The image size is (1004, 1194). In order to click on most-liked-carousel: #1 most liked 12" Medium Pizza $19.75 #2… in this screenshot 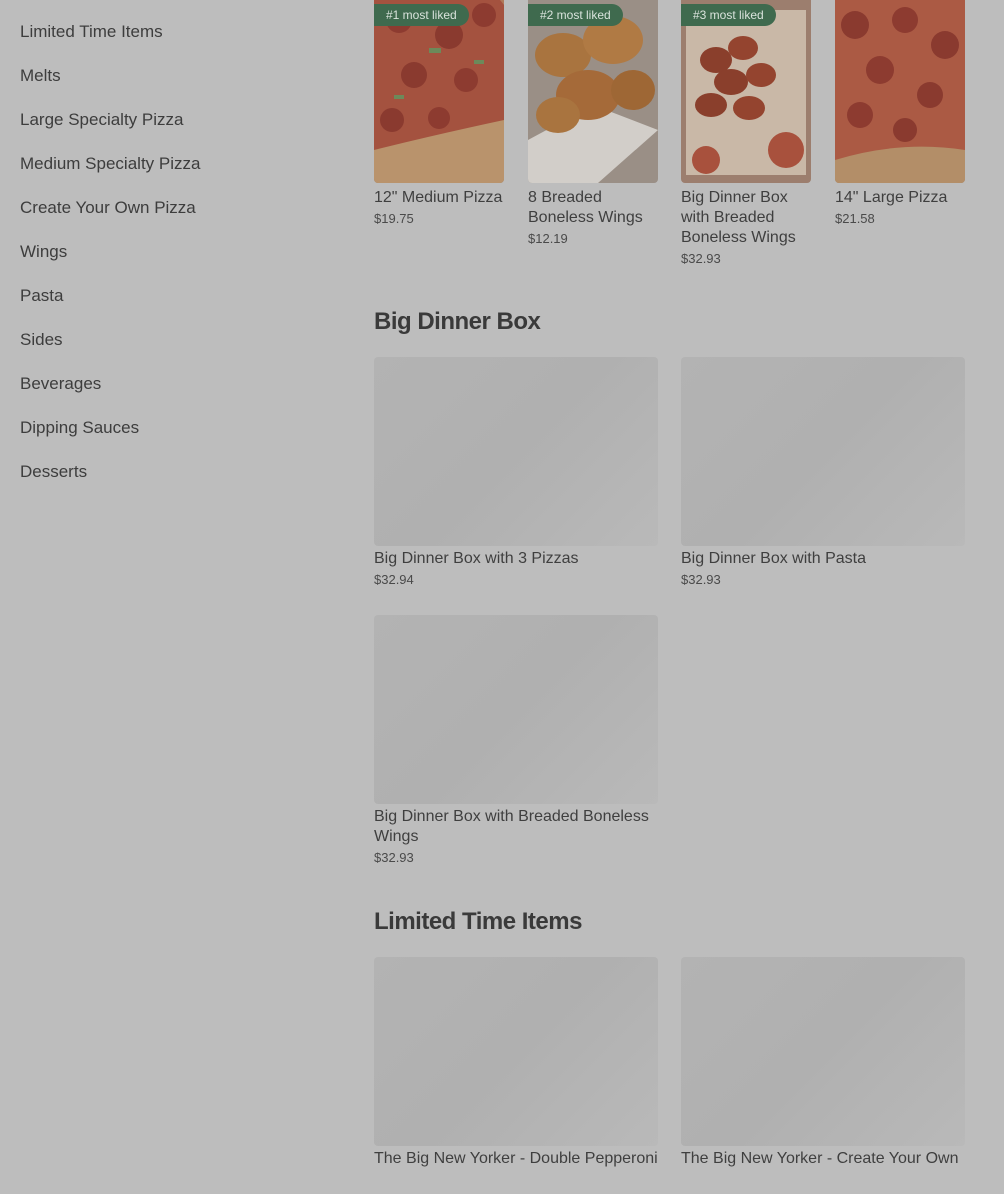, I will do `click(669, 135)`.